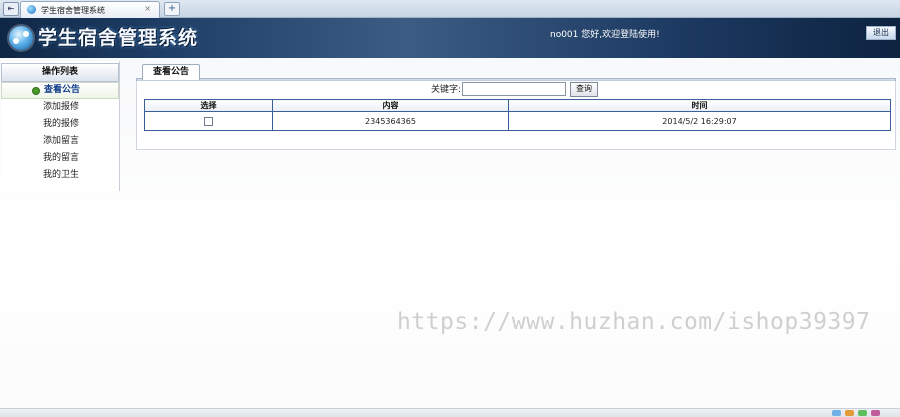 The image size is (900, 417). I want to click on sidebar-item-label: 我的报修, so click(61, 124).